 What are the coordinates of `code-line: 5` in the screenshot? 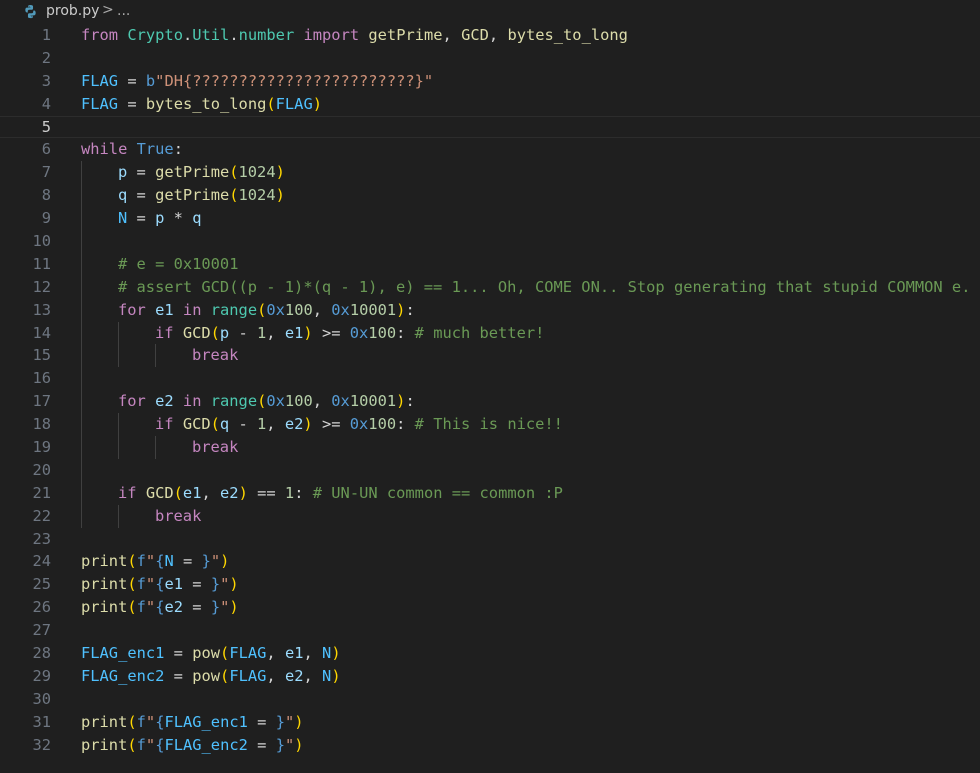 It's located at (490, 127).